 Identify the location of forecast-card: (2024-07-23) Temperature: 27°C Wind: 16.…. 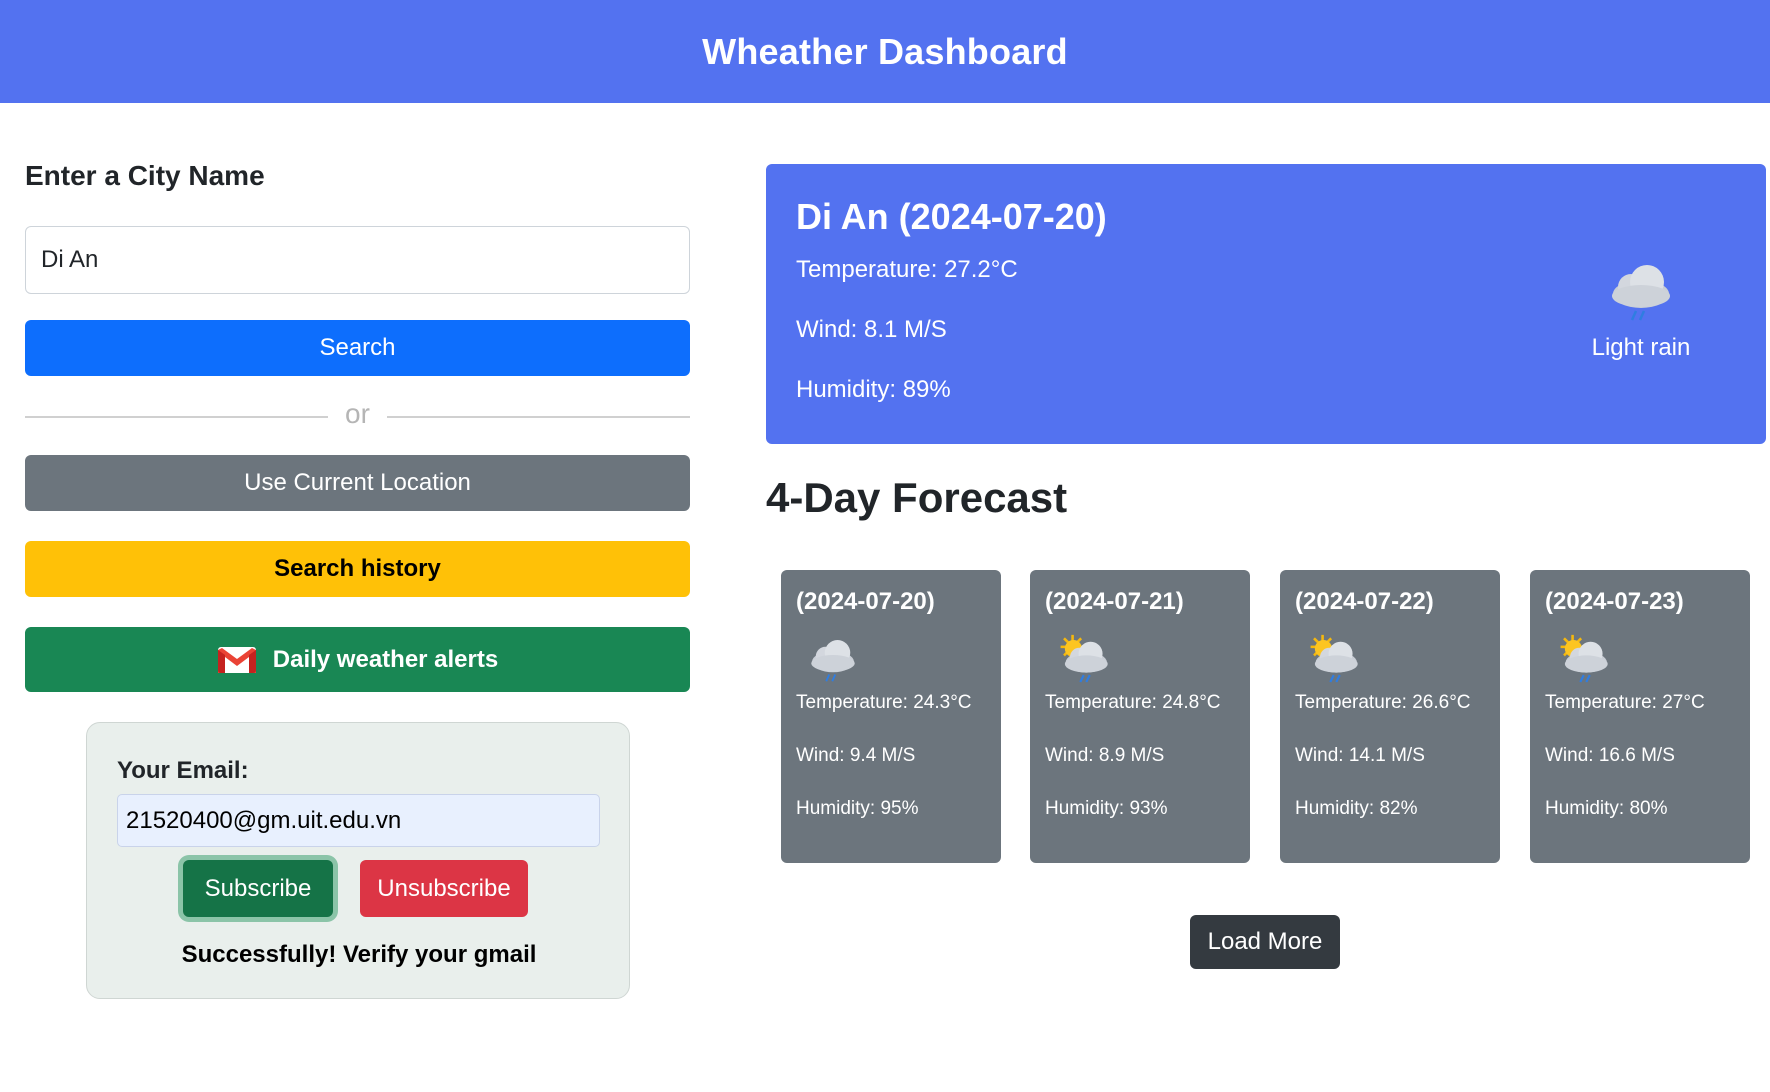
(1640, 716).